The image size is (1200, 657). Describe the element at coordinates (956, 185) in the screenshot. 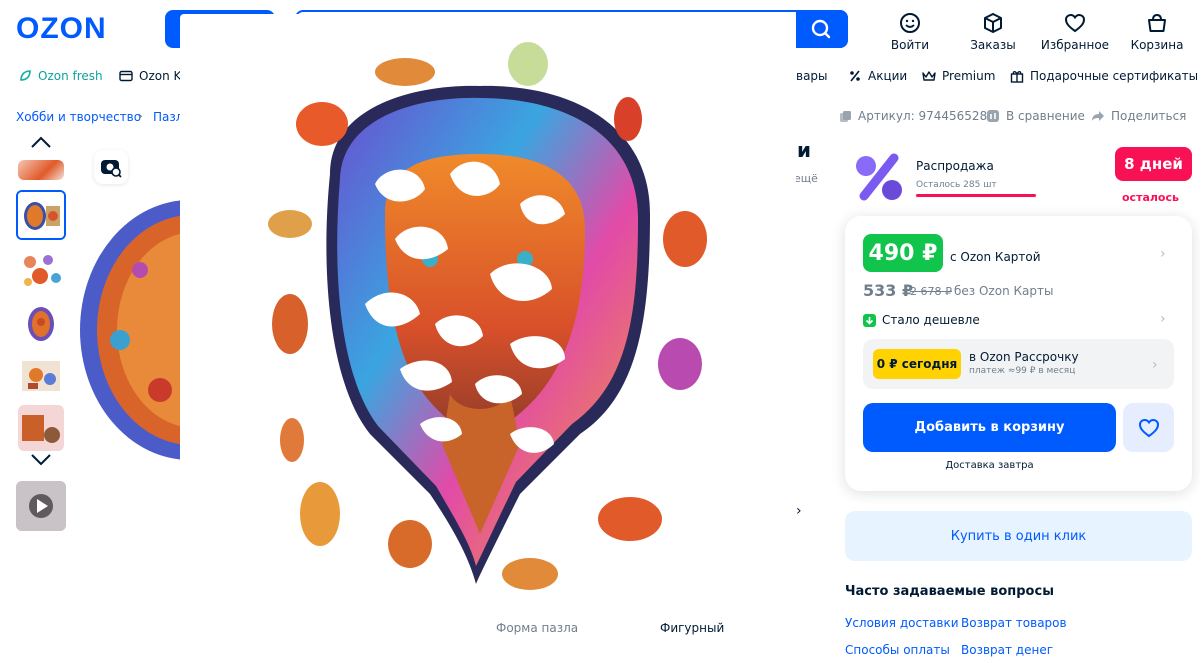

I see `sale-remaining: Осталось 285 шт` at that location.